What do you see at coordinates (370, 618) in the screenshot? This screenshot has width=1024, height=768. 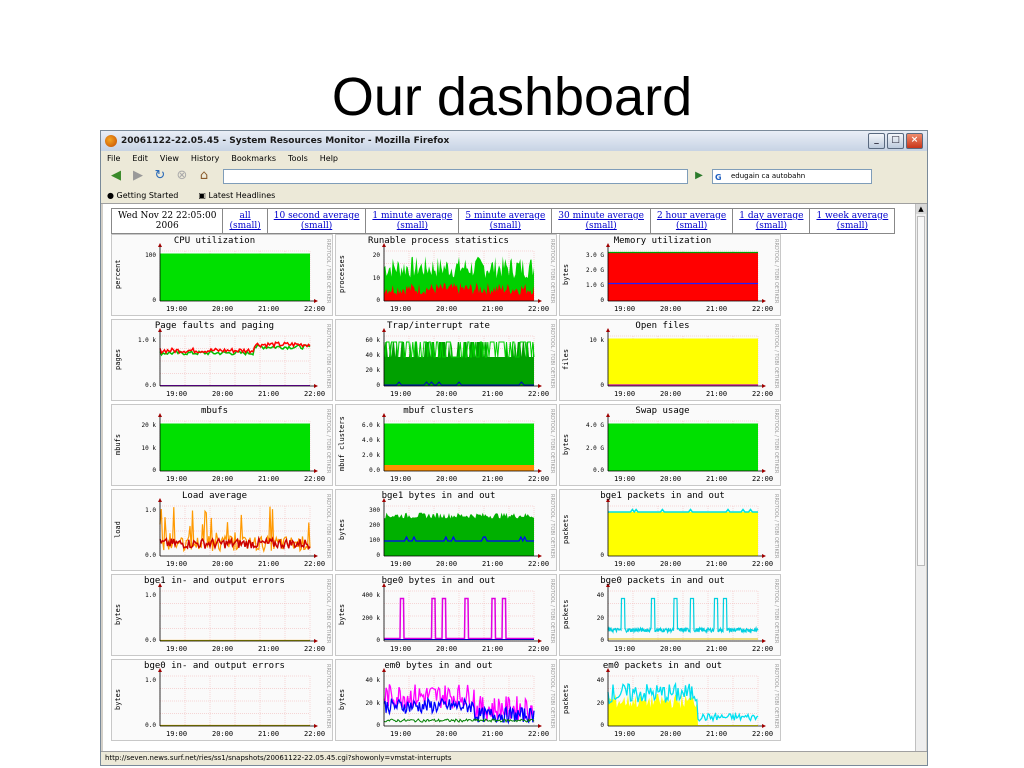 I see `y-tick-label: 200 k` at bounding box center [370, 618].